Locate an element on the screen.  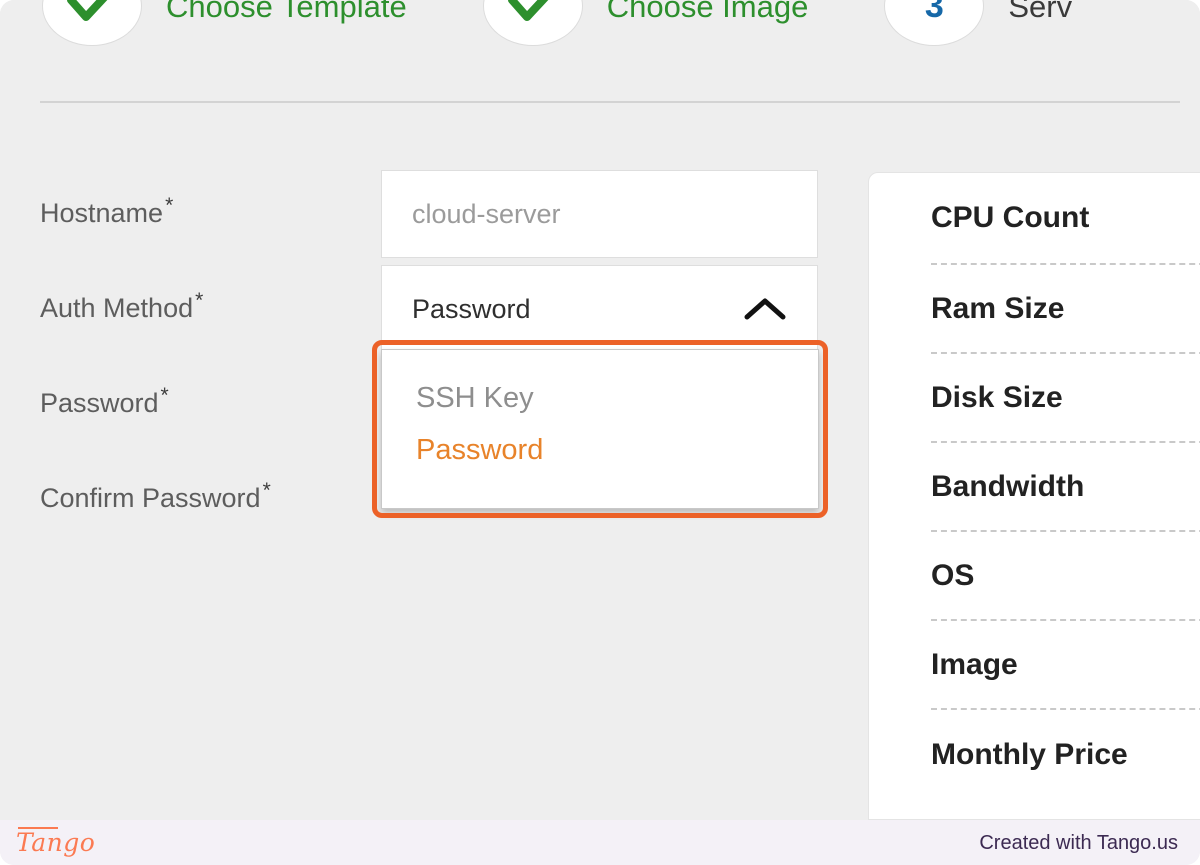
header-divider is located at coordinates (610, 102).